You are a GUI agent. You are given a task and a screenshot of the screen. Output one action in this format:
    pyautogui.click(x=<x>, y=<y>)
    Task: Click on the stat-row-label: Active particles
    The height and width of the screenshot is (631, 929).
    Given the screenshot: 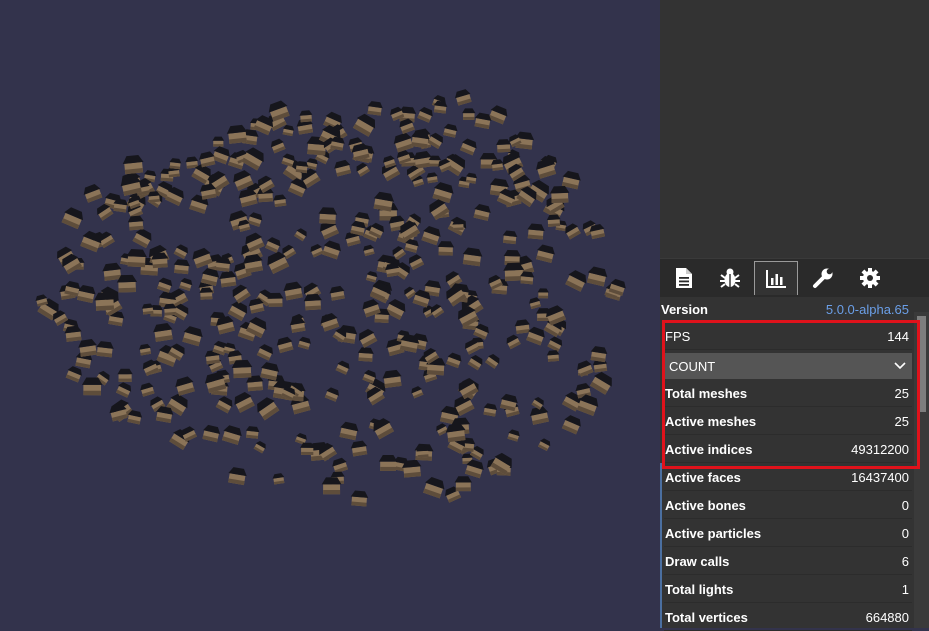 What is the action you would take?
    pyautogui.click(x=713, y=533)
    